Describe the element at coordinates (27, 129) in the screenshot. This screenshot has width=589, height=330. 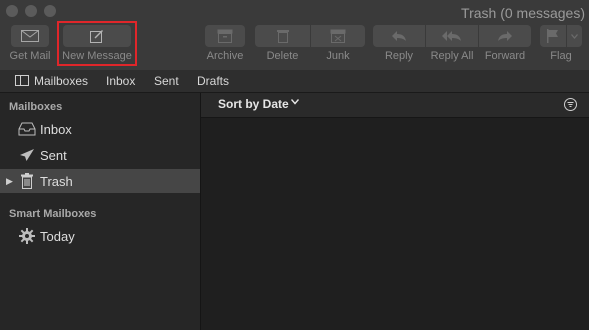
I see `inbox-icon` at that location.